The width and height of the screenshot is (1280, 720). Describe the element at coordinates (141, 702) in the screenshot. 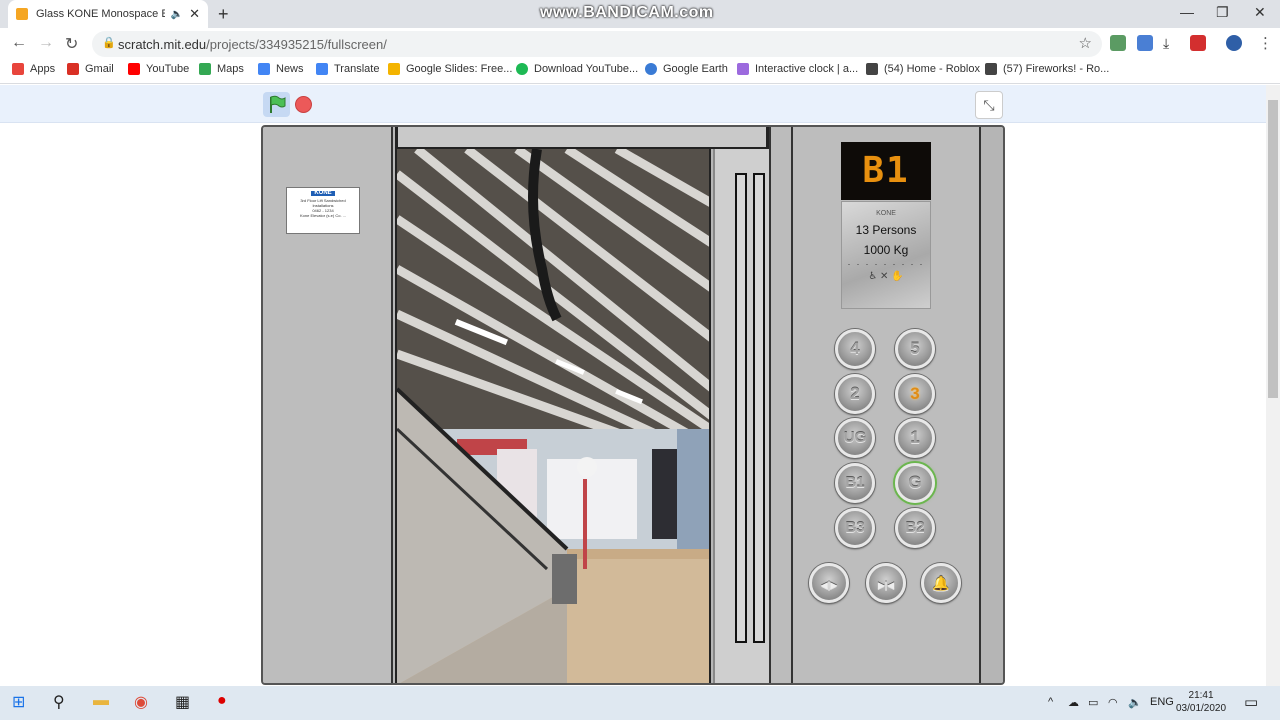

I see `chrome-icon: ◉` at that location.